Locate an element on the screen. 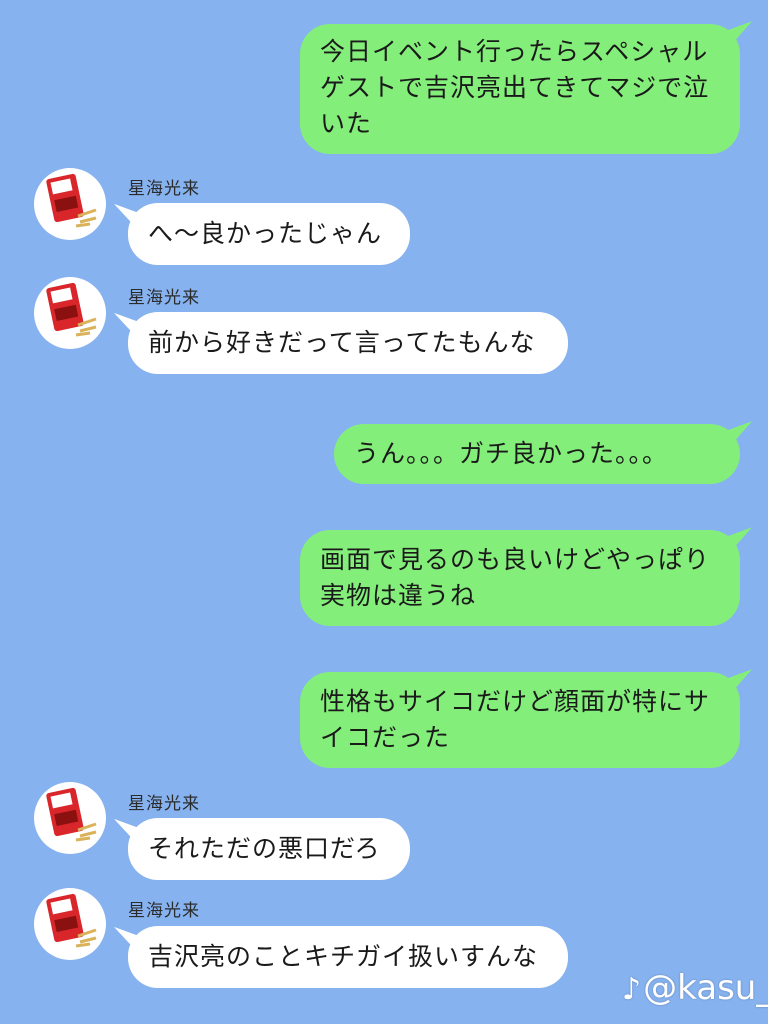 The image size is (768, 1024). message-text: 画面で見るのも良いけどやっぱり is located at coordinates (515, 559).